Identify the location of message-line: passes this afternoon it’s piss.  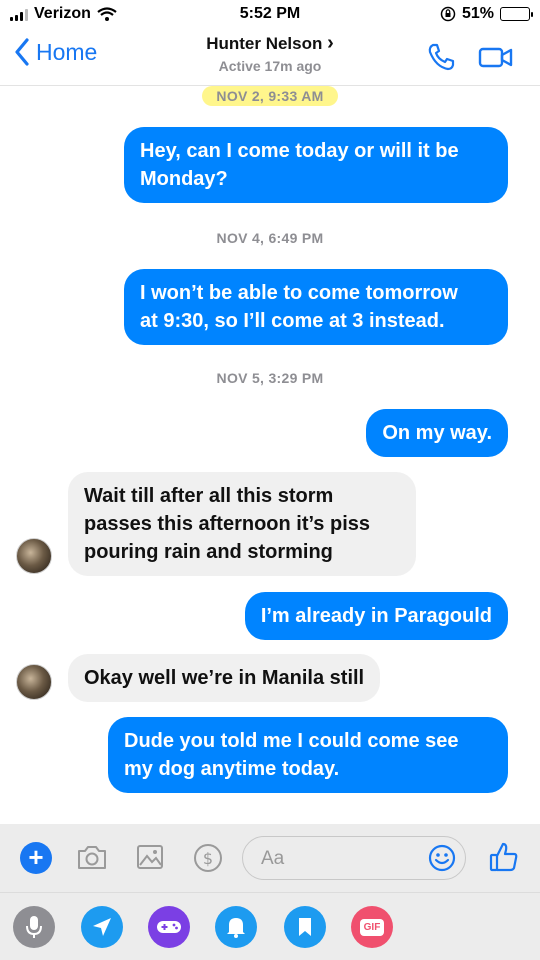
(227, 524).